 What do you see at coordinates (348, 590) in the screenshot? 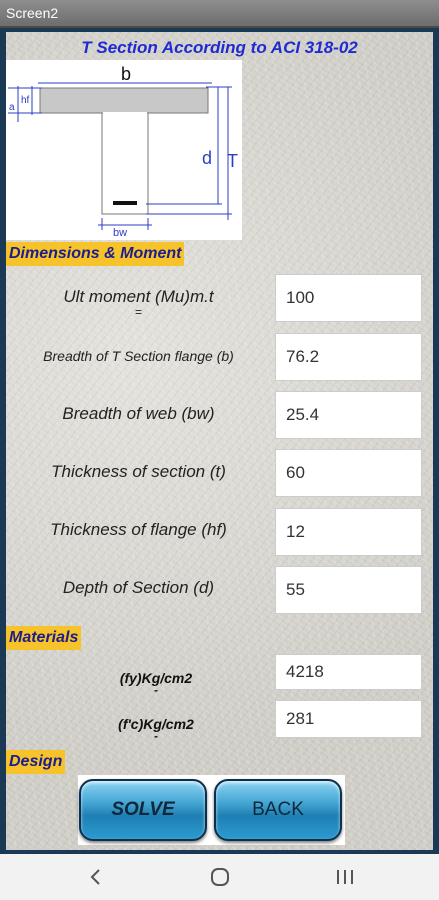
I see `depth-input` at bounding box center [348, 590].